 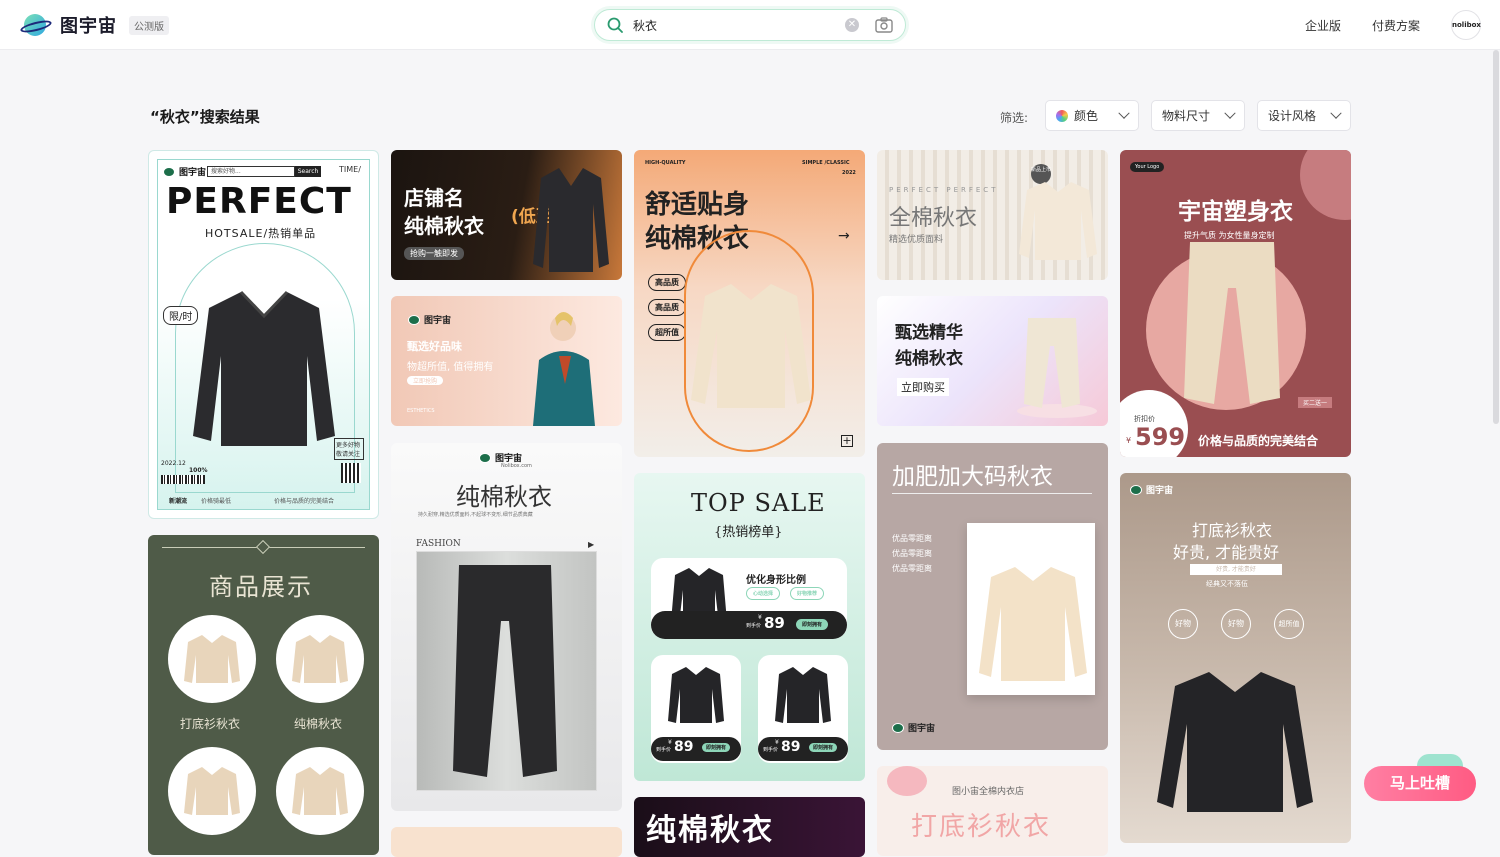 What do you see at coordinates (1186, 116) in the screenshot?
I see `filter-size-label: 物料尺寸` at bounding box center [1186, 116].